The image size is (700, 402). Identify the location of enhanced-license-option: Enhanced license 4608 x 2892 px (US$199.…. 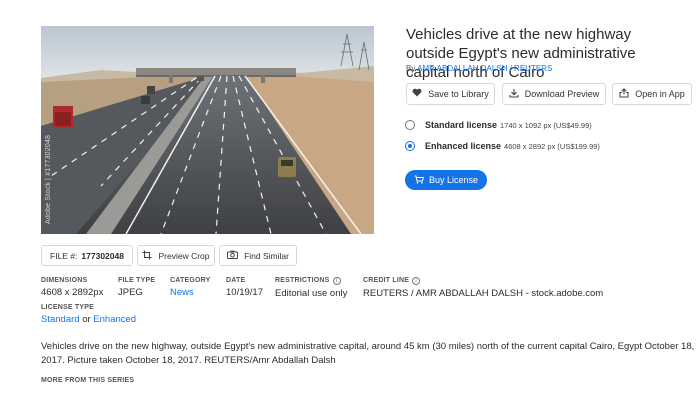
(502, 146).